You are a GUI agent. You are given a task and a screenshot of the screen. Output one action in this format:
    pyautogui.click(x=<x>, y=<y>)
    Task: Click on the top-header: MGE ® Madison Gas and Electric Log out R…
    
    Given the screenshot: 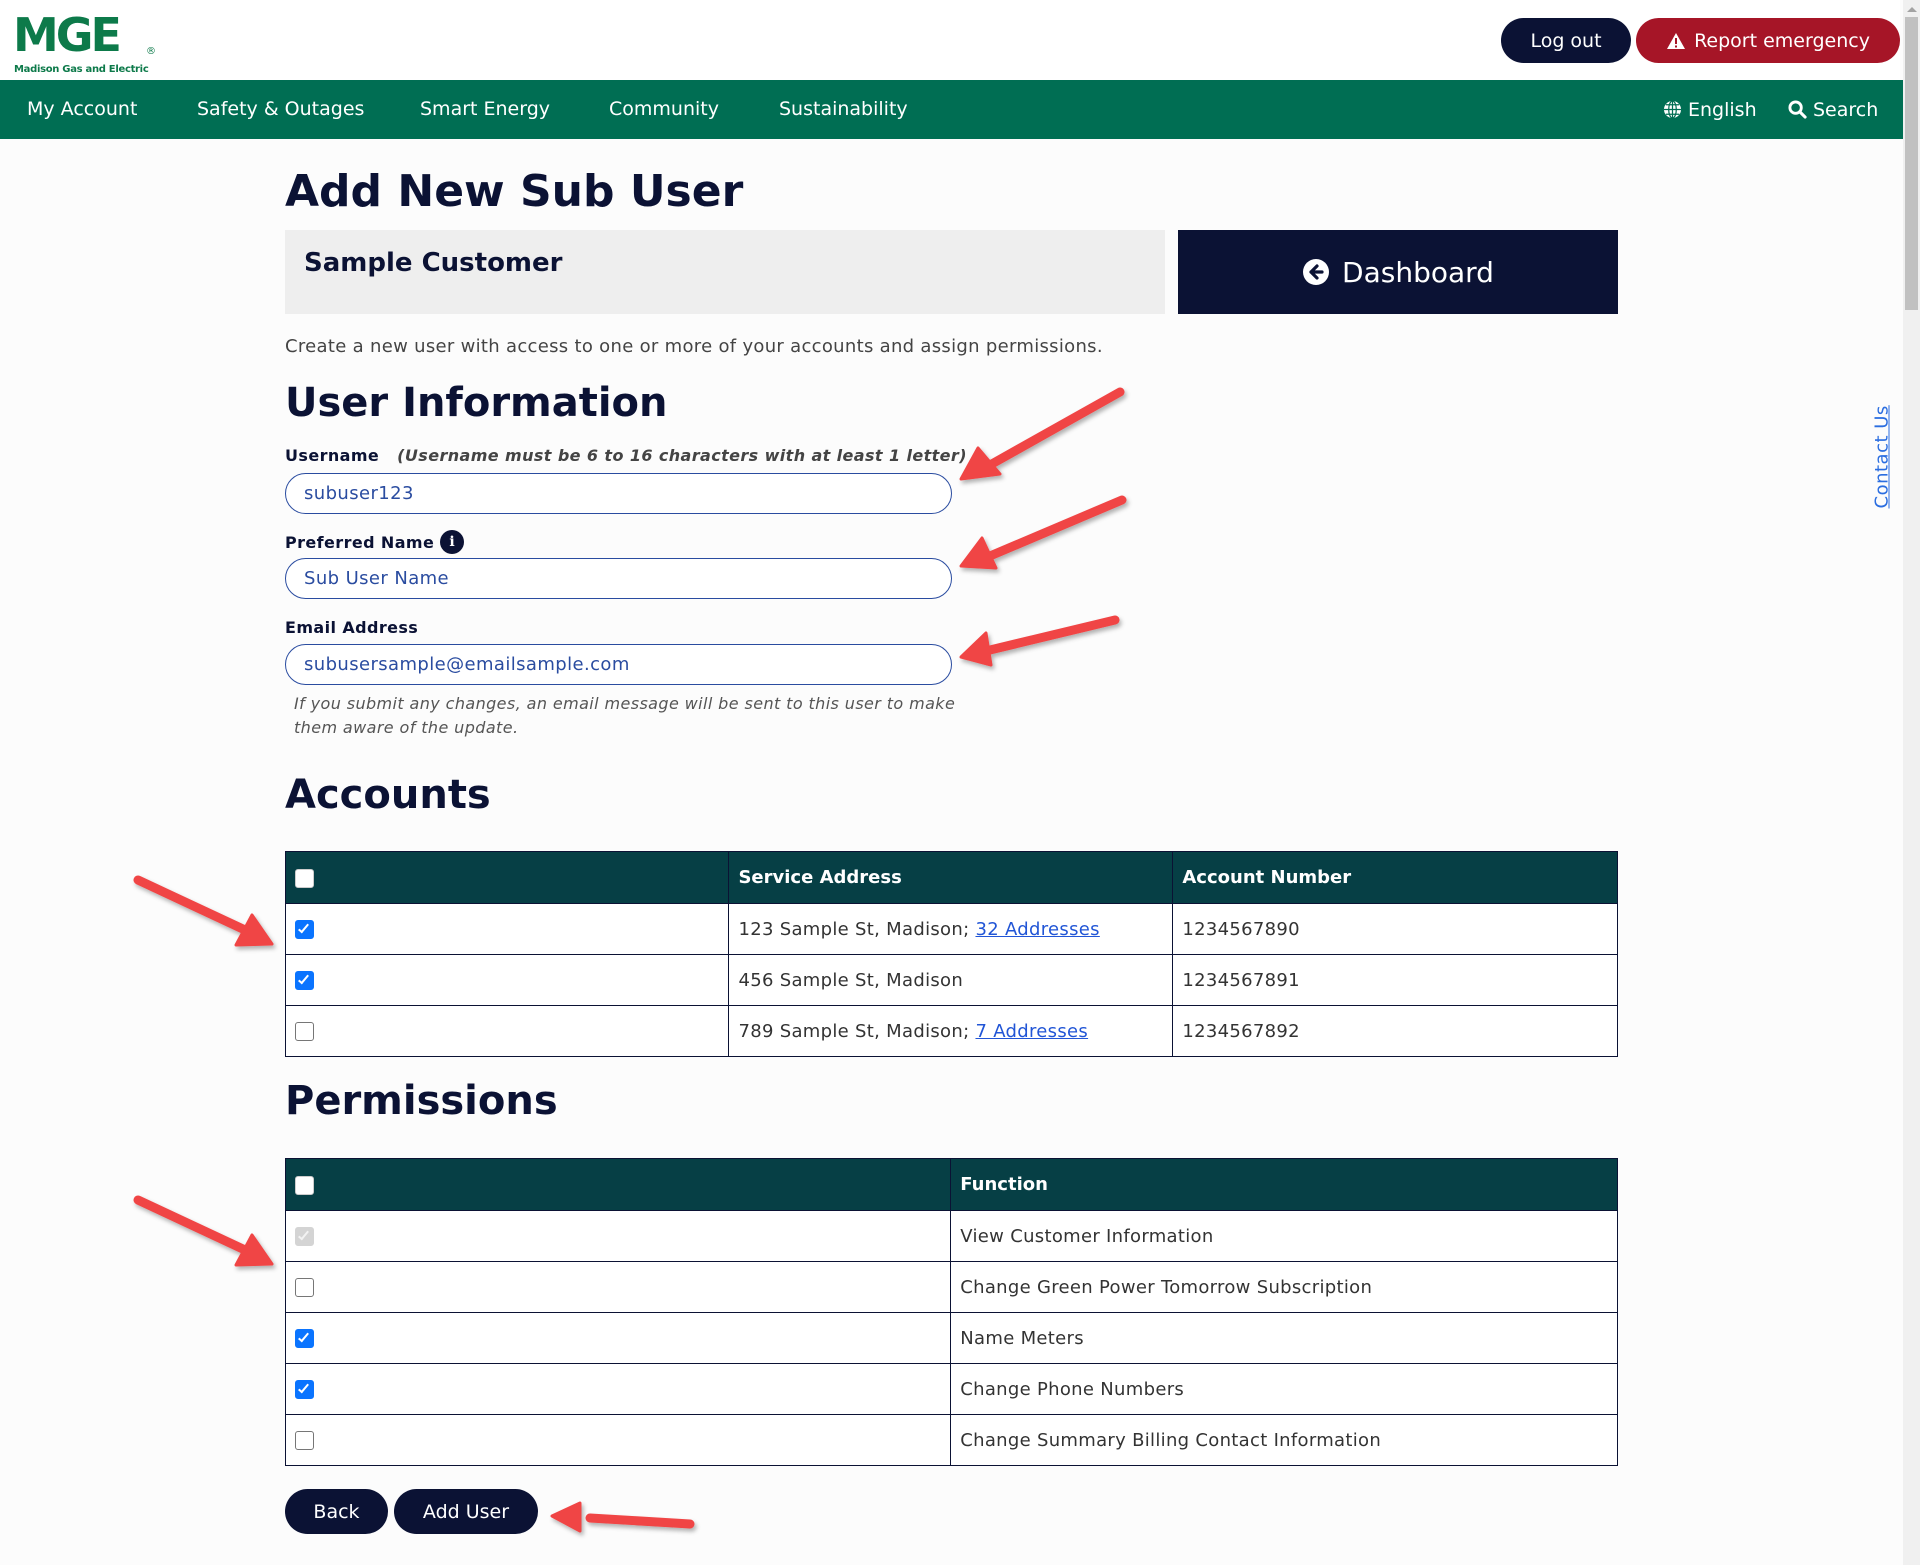 What is the action you would take?
    pyautogui.click(x=950, y=40)
    